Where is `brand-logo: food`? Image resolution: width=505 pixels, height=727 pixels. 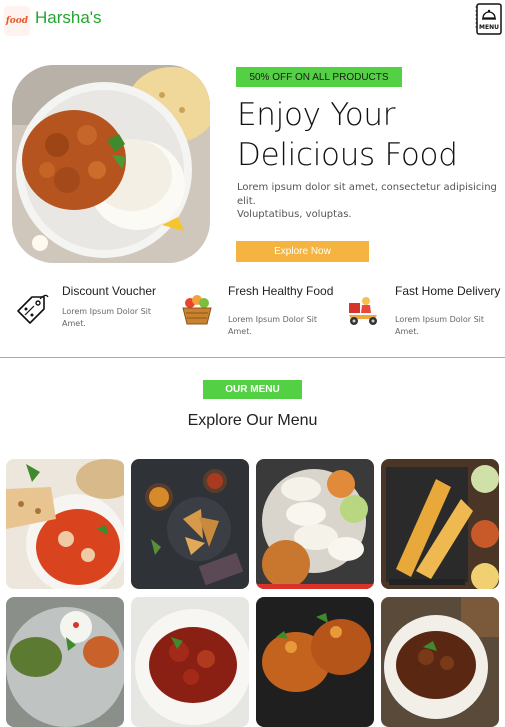 brand-logo: food is located at coordinates (17, 21).